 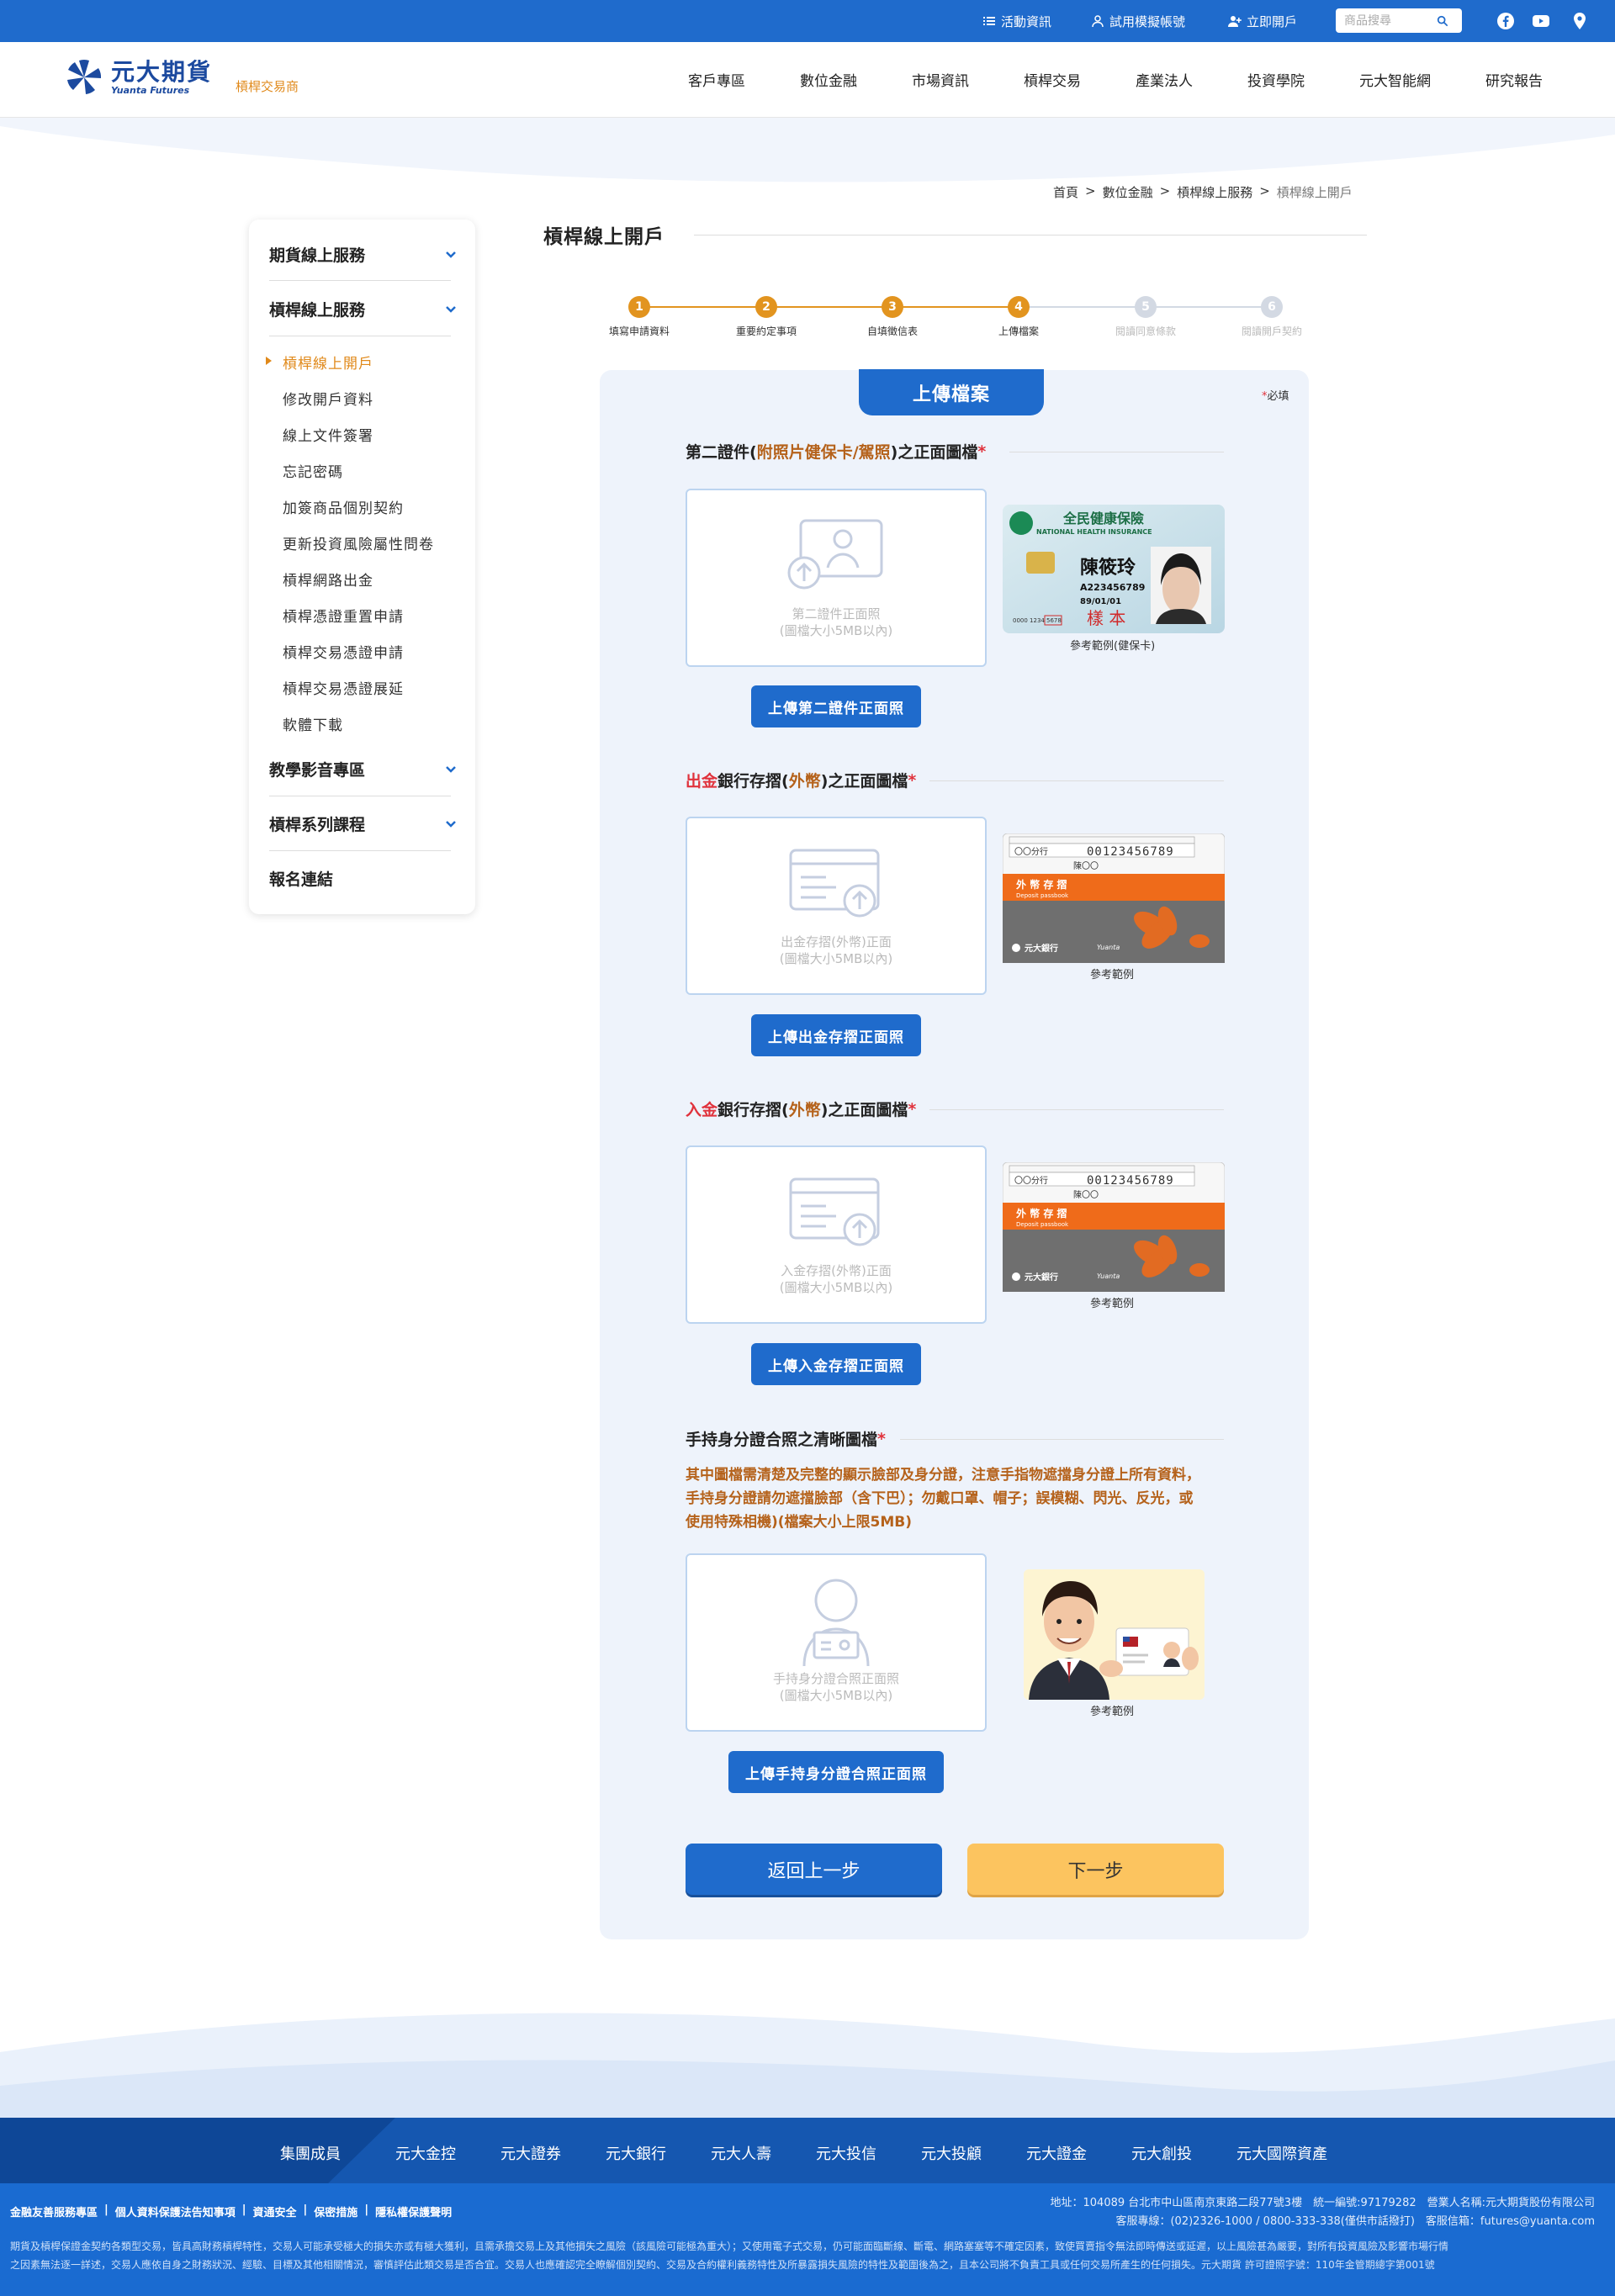 What do you see at coordinates (530, 2153) in the screenshot?
I see `footer-company-link: 元大證券` at bounding box center [530, 2153].